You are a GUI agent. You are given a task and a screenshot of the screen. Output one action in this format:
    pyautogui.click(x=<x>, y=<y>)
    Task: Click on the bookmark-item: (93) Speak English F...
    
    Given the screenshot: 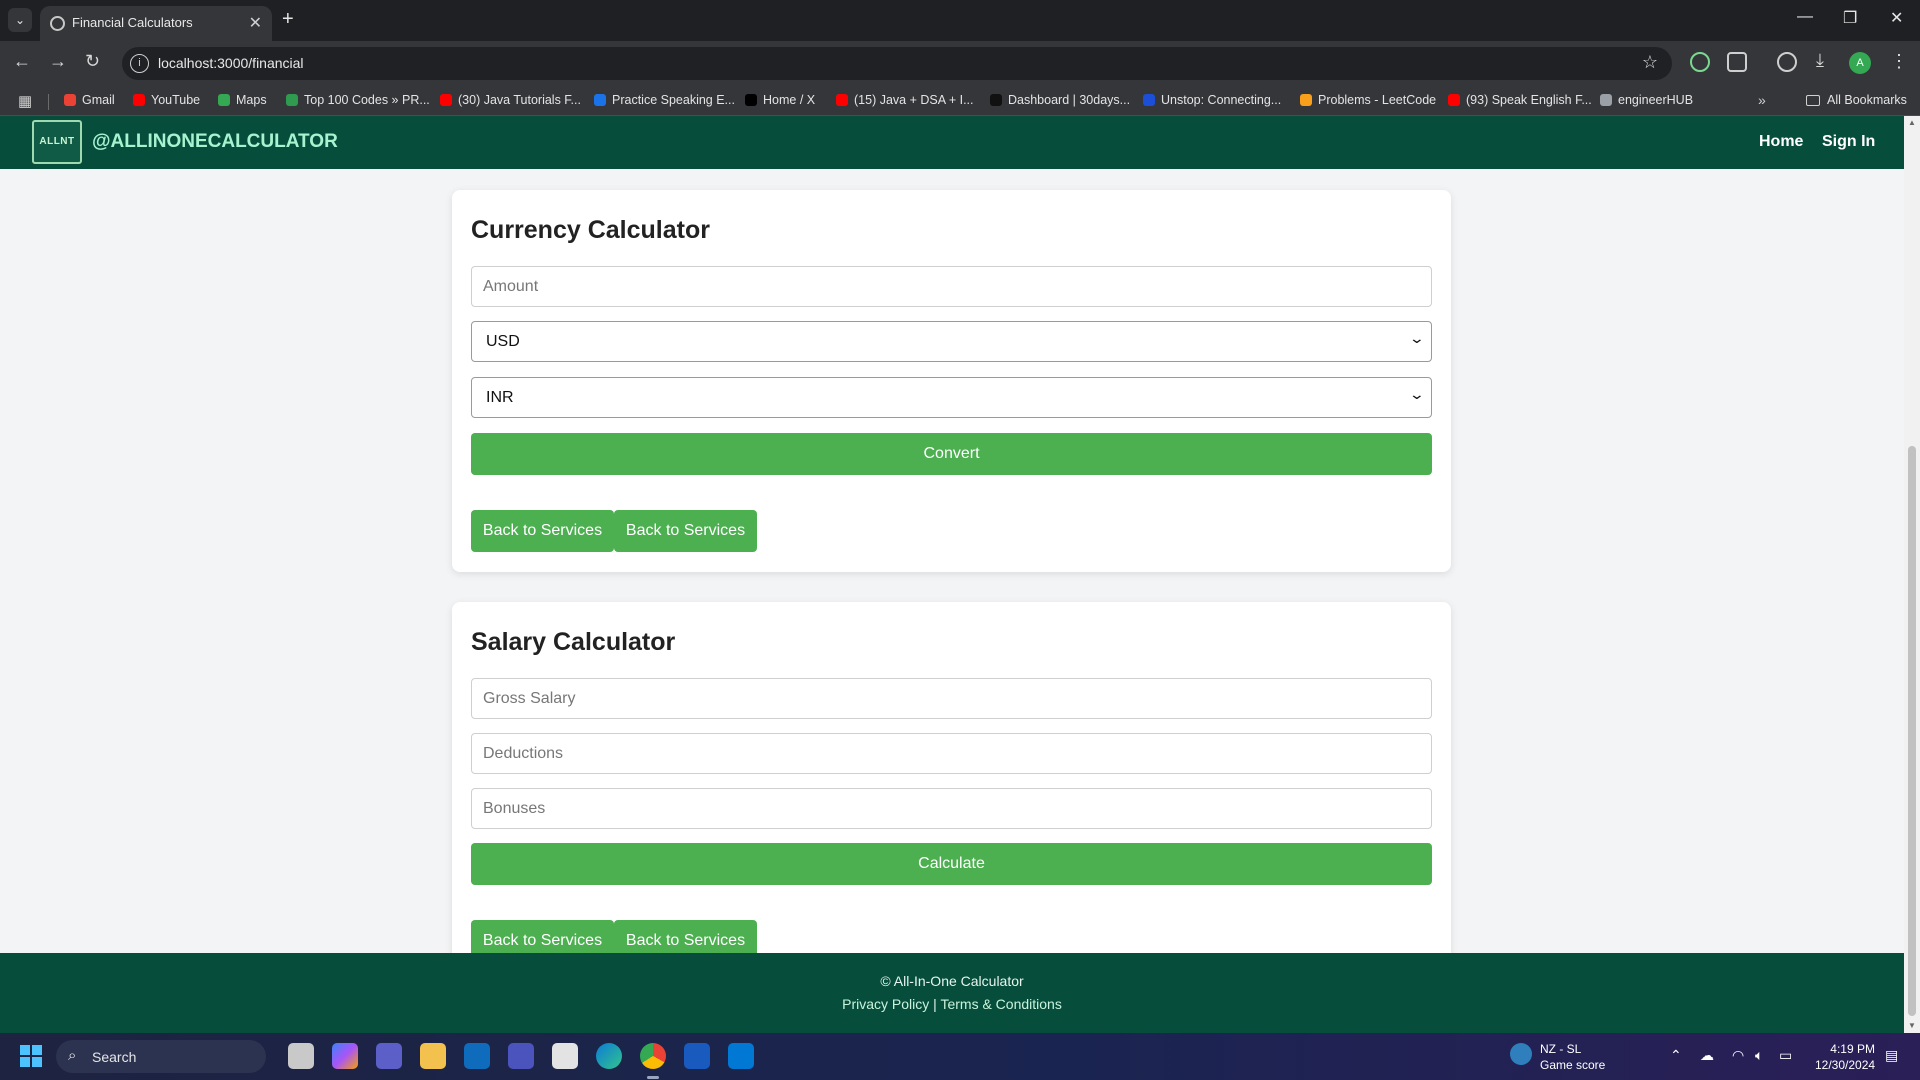 What is the action you would take?
    pyautogui.click(x=1520, y=100)
    